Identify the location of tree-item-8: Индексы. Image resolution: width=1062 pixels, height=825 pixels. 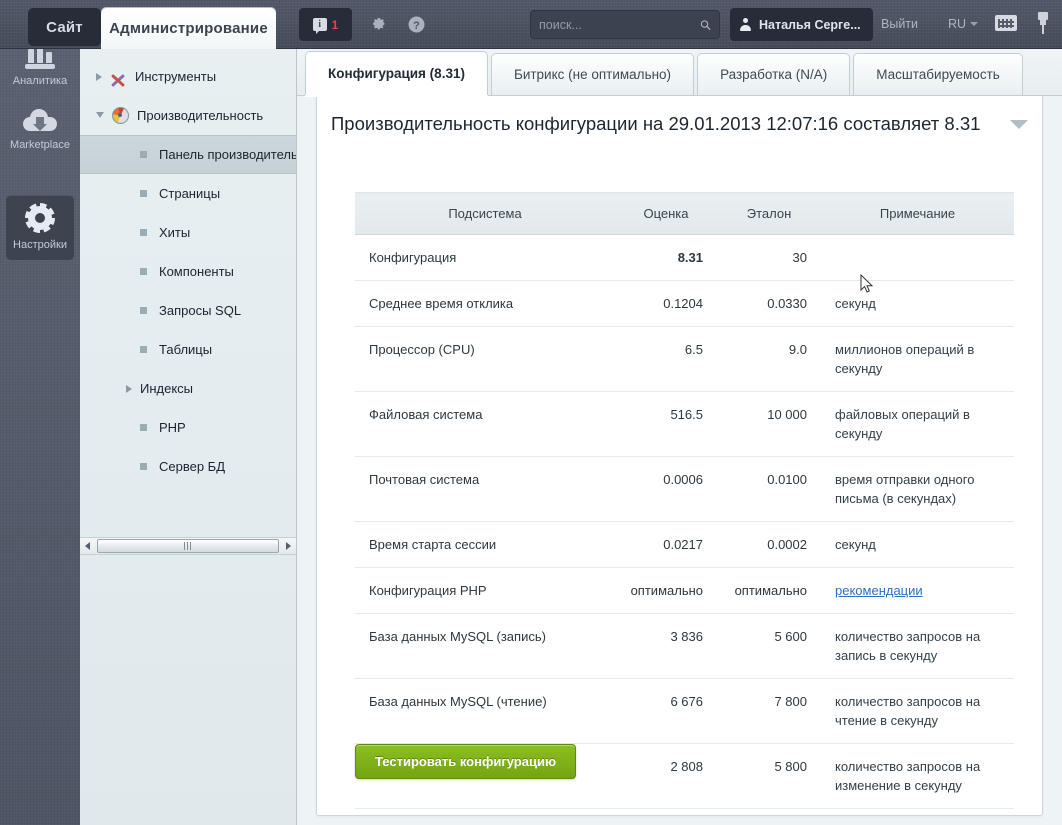
(188, 388).